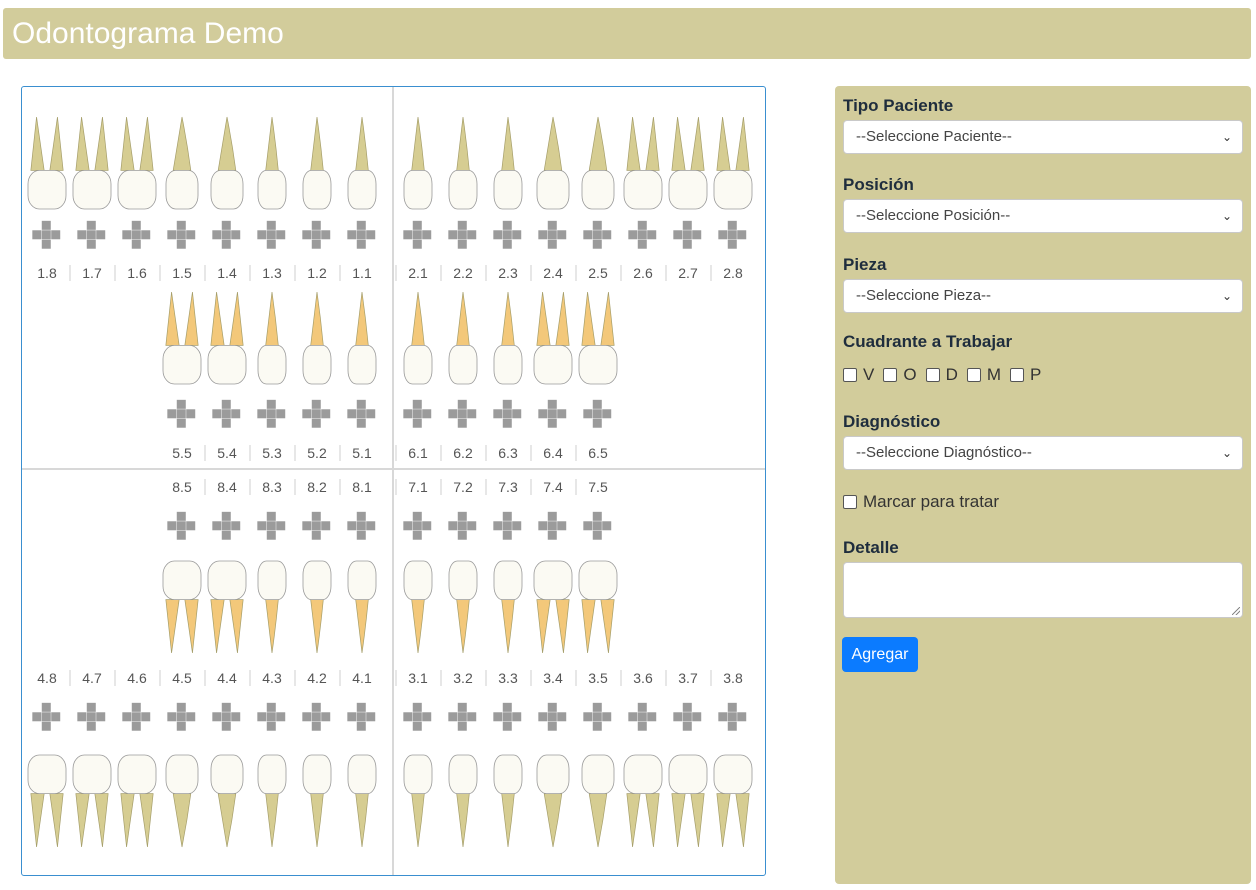 This screenshot has width=1256, height=890. I want to click on cuadrante-o-option: O, so click(900, 375).